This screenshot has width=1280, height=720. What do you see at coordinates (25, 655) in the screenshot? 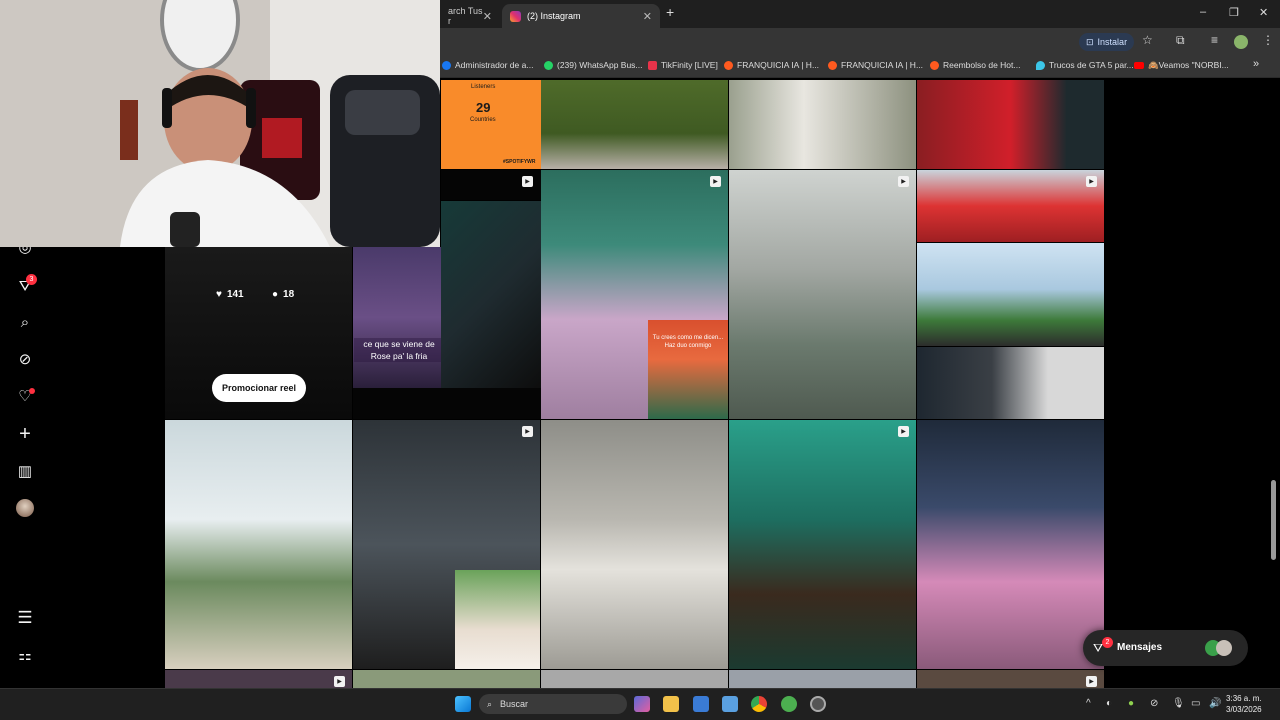
I see `meta-apps-icon: ⚏` at bounding box center [25, 655].